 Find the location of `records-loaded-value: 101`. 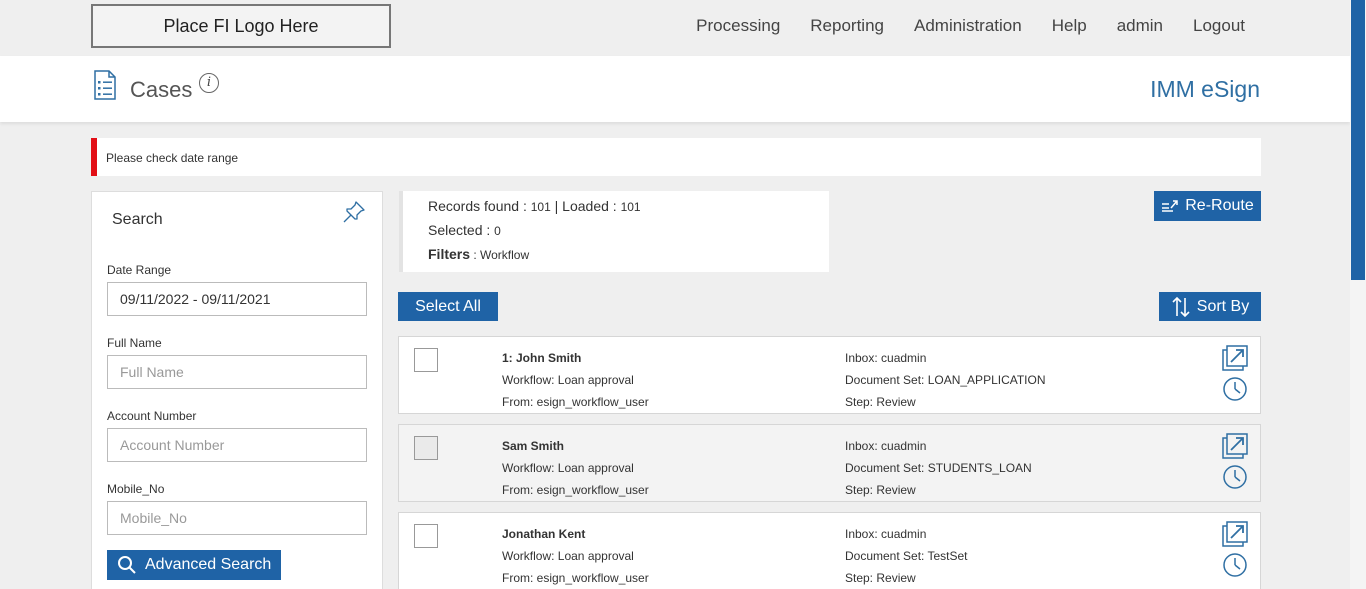

records-loaded-value: 101 is located at coordinates (630, 207).